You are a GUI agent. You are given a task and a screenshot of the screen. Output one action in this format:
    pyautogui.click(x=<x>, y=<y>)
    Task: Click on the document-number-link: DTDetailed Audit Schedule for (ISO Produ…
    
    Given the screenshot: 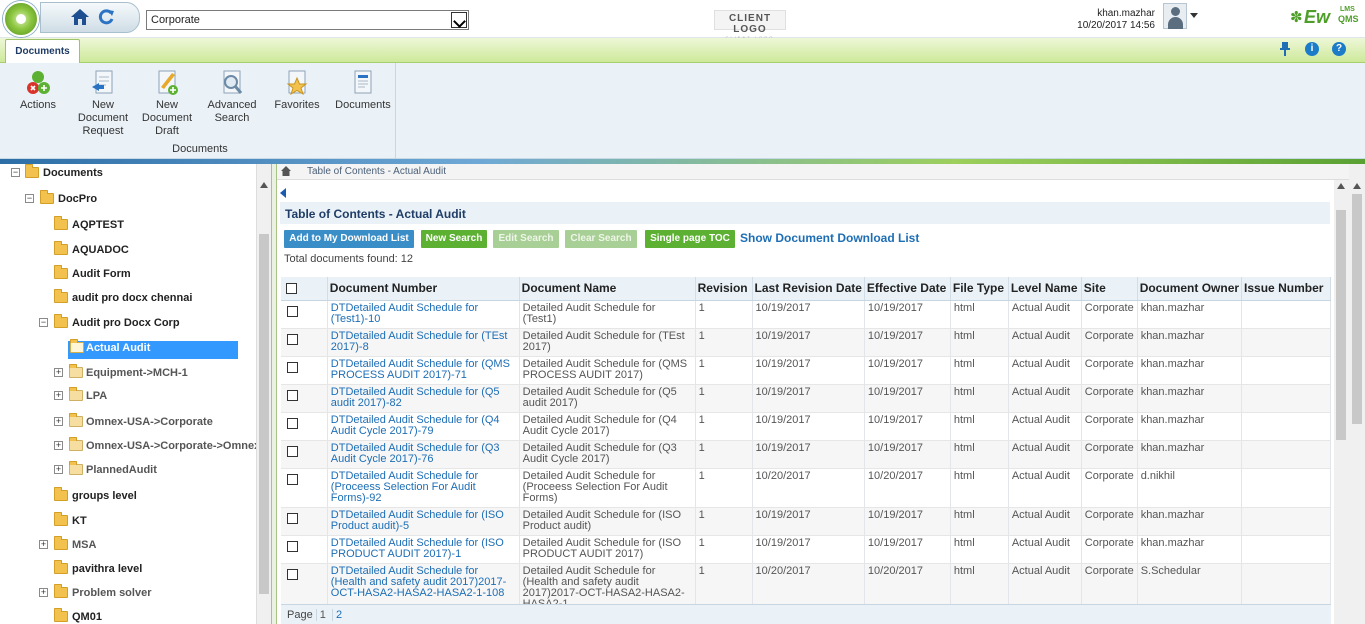 What is the action you would take?
    pyautogui.click(x=423, y=521)
    